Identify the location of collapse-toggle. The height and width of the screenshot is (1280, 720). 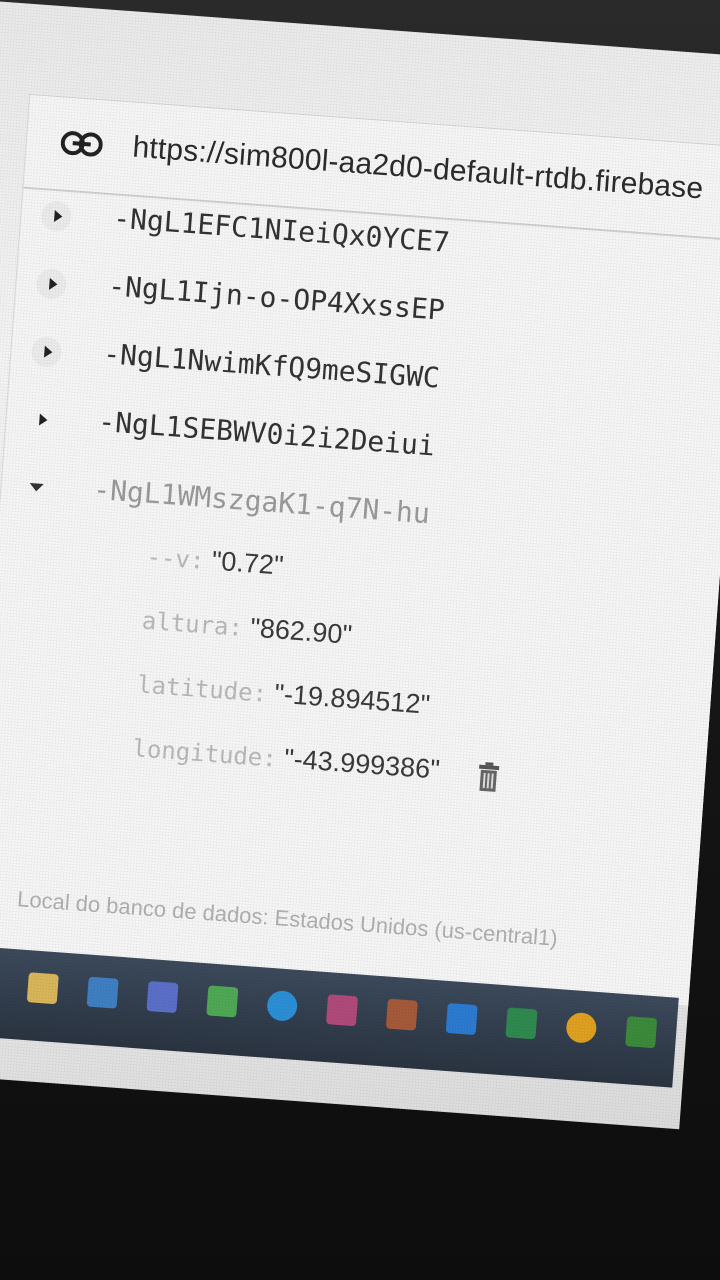
(36, 487).